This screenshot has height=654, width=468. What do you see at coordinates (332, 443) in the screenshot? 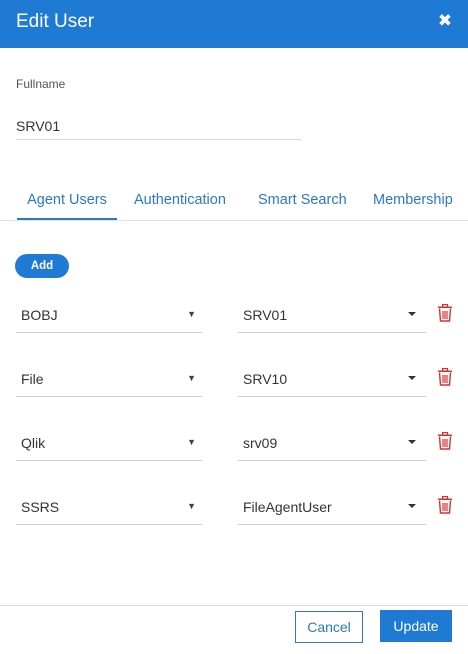
I see `agent-user-select: srv09` at bounding box center [332, 443].